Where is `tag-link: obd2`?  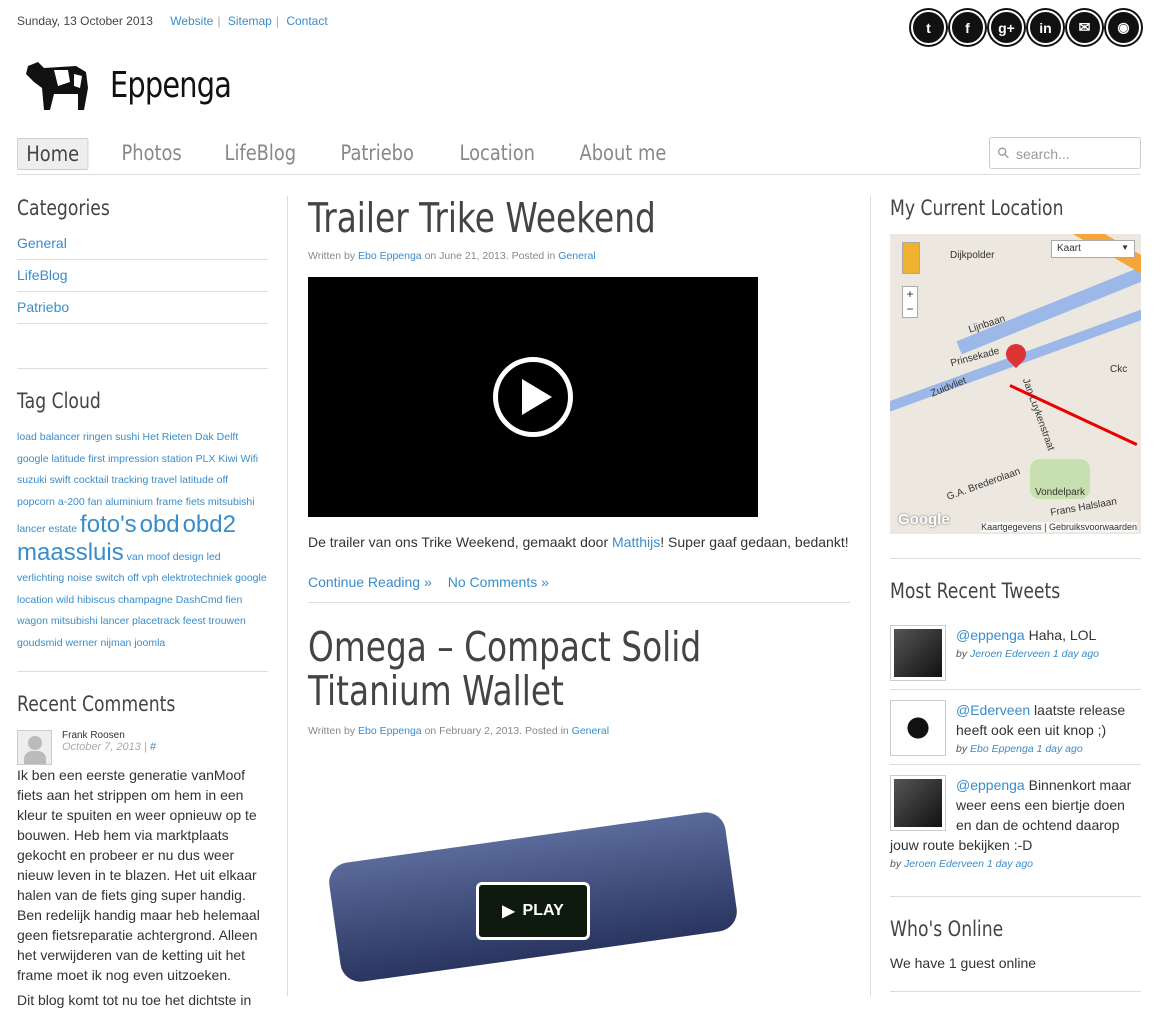
tag-link: obd2 is located at coordinates (209, 524).